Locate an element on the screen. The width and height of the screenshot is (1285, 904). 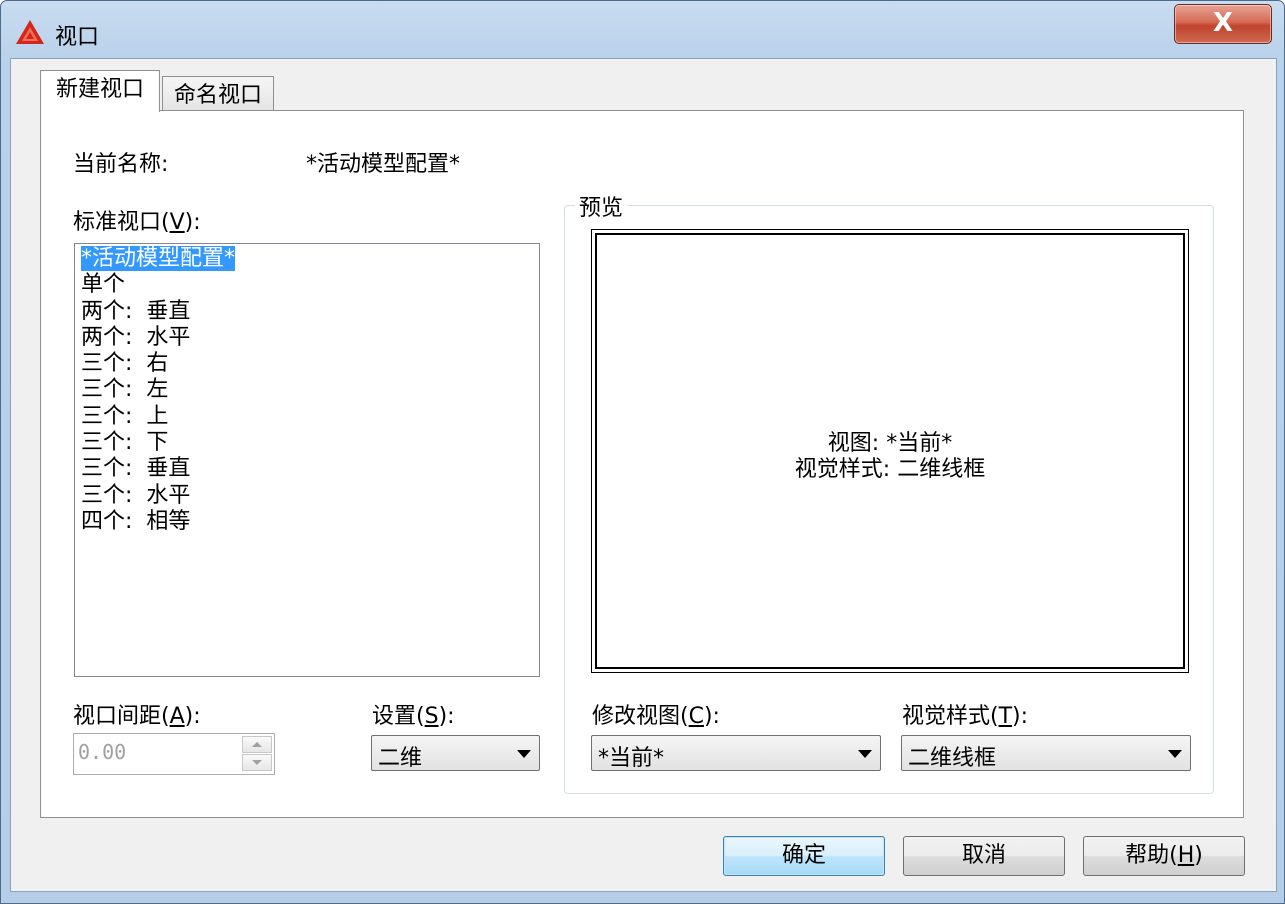
list-item: 三个: 水平 is located at coordinates (307, 496).